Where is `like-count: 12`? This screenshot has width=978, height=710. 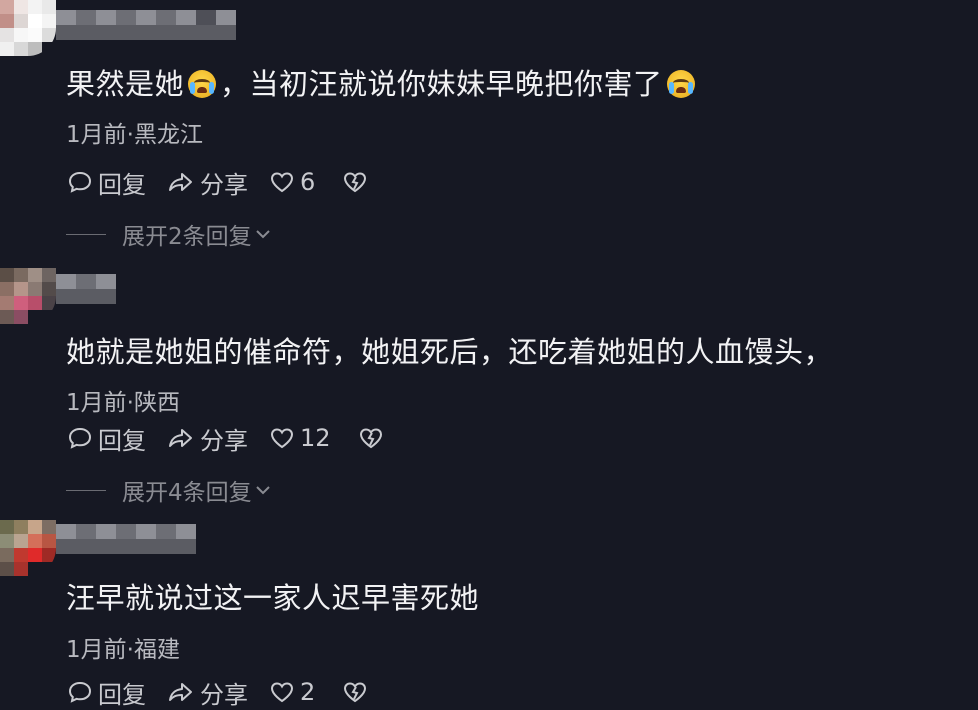 like-count: 12 is located at coordinates (315, 438).